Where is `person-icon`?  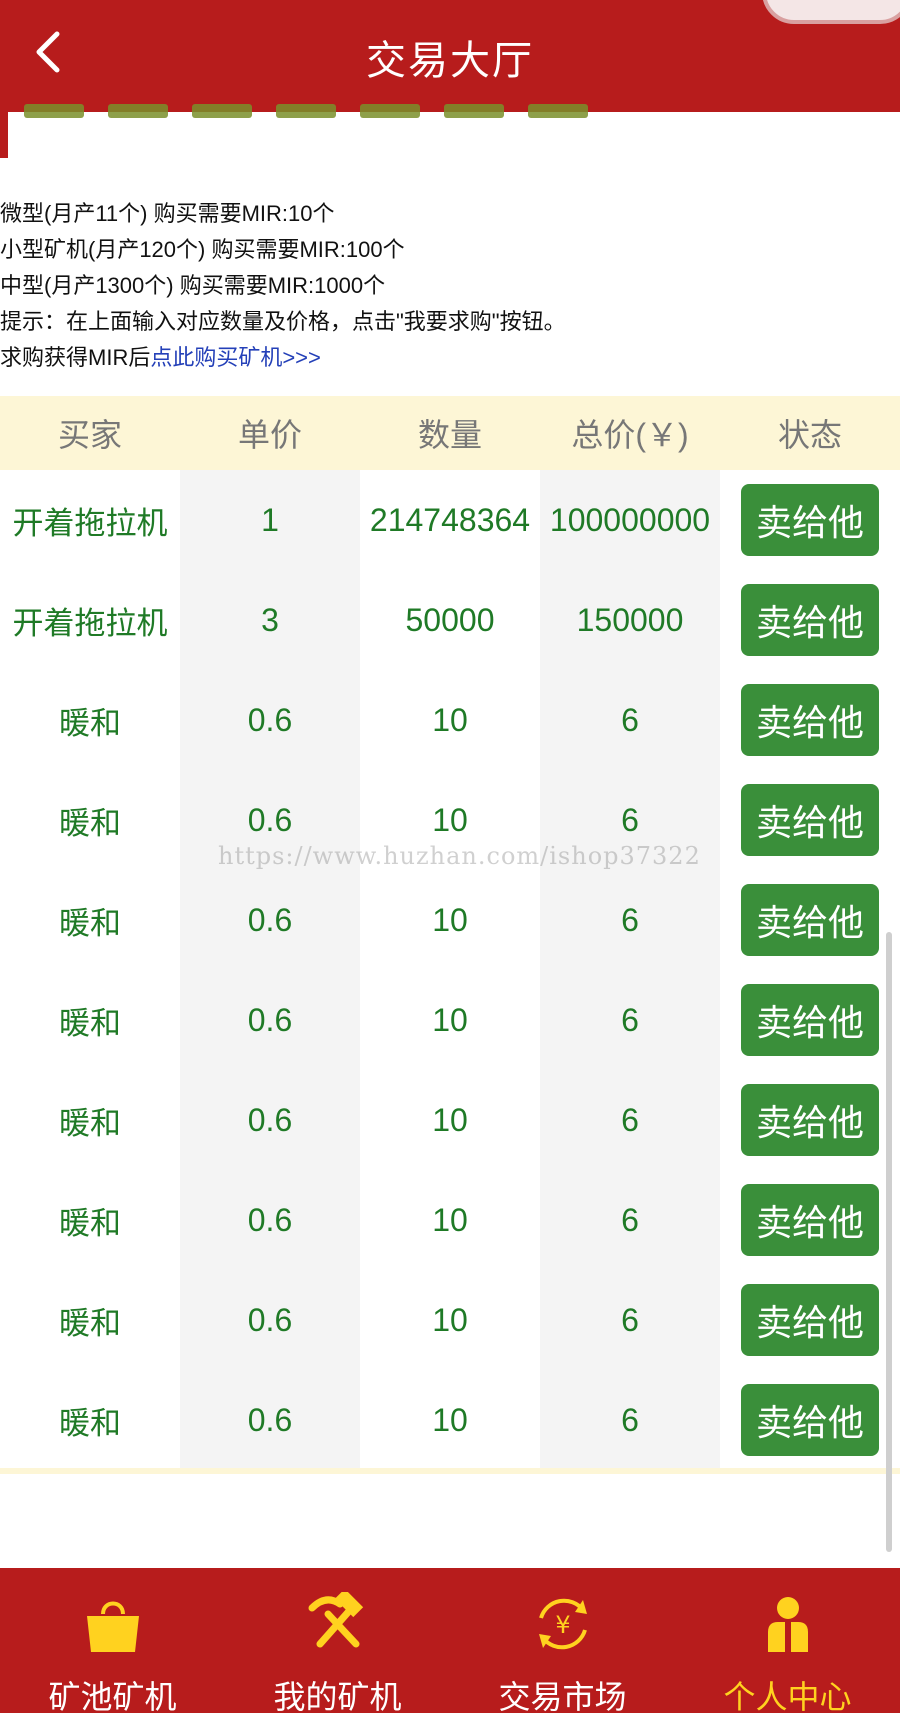
person-icon is located at coordinates (787, 1624).